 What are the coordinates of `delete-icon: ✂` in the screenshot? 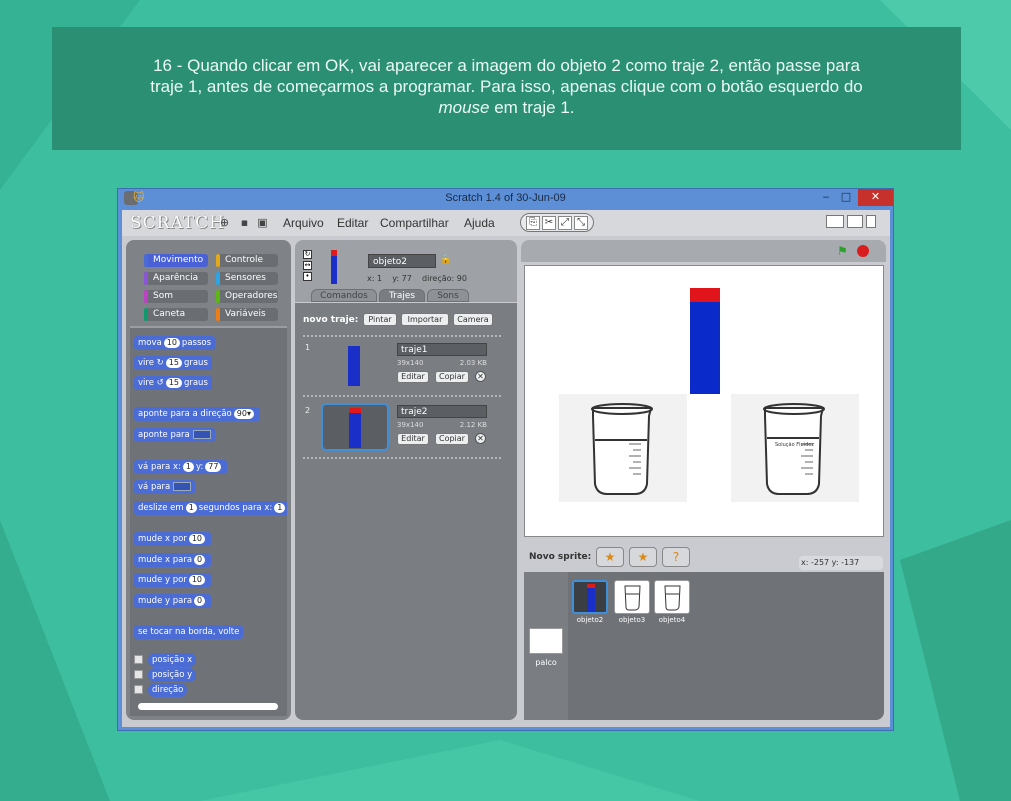 It's located at (549, 222).